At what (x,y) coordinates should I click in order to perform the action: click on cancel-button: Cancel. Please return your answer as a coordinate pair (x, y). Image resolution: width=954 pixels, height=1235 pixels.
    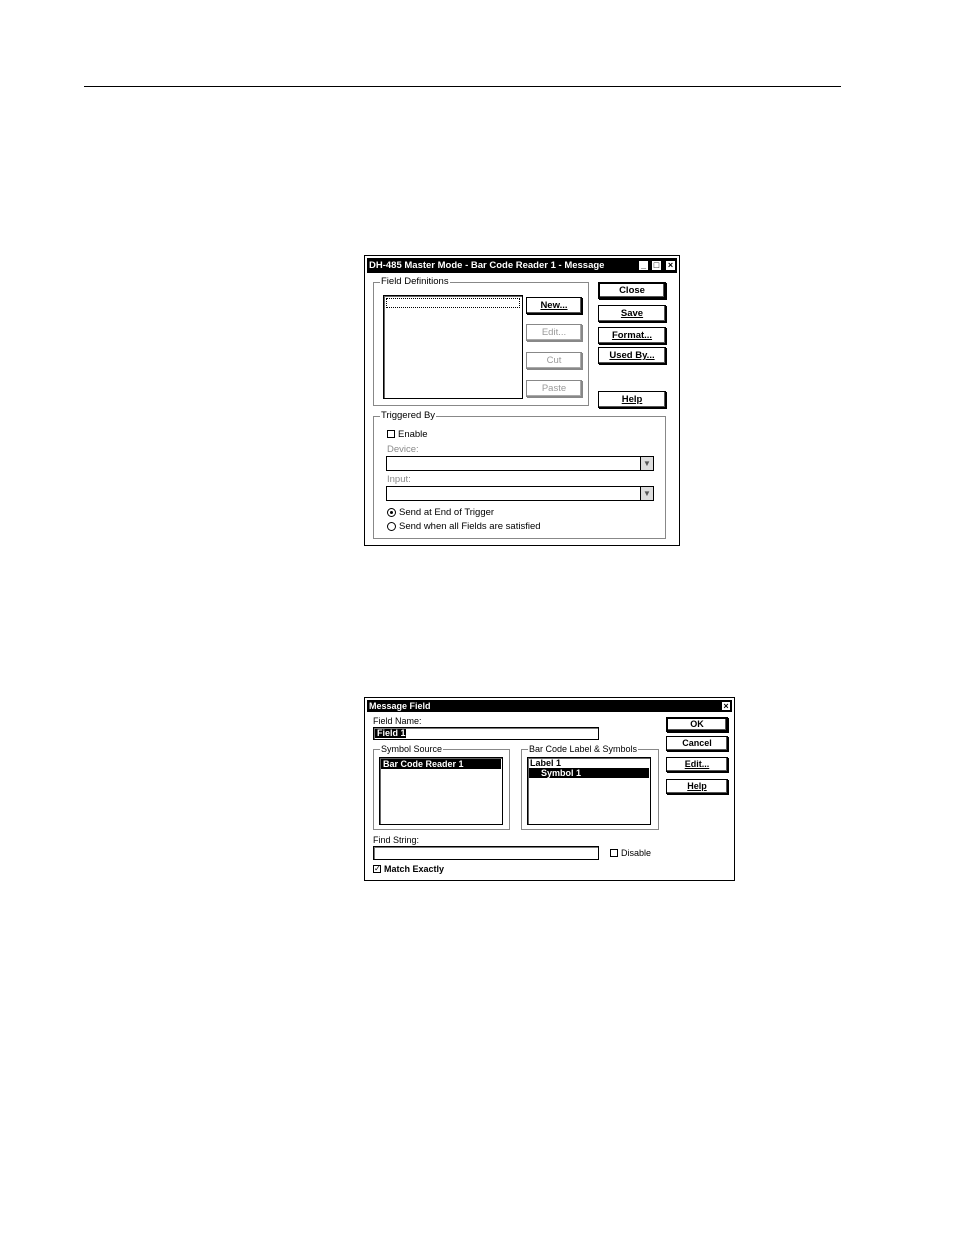
    Looking at the image, I should click on (697, 743).